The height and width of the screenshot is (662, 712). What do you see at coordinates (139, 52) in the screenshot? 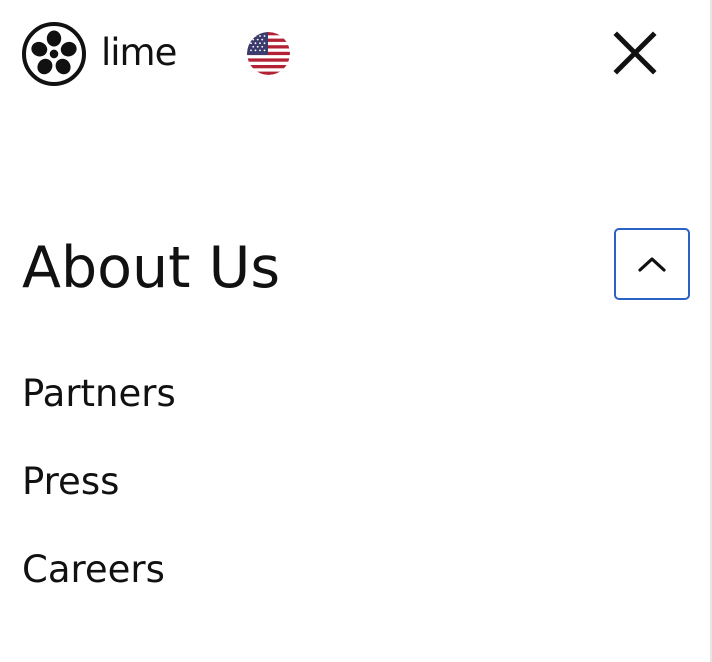
I see `logo-wordmark: lime` at bounding box center [139, 52].